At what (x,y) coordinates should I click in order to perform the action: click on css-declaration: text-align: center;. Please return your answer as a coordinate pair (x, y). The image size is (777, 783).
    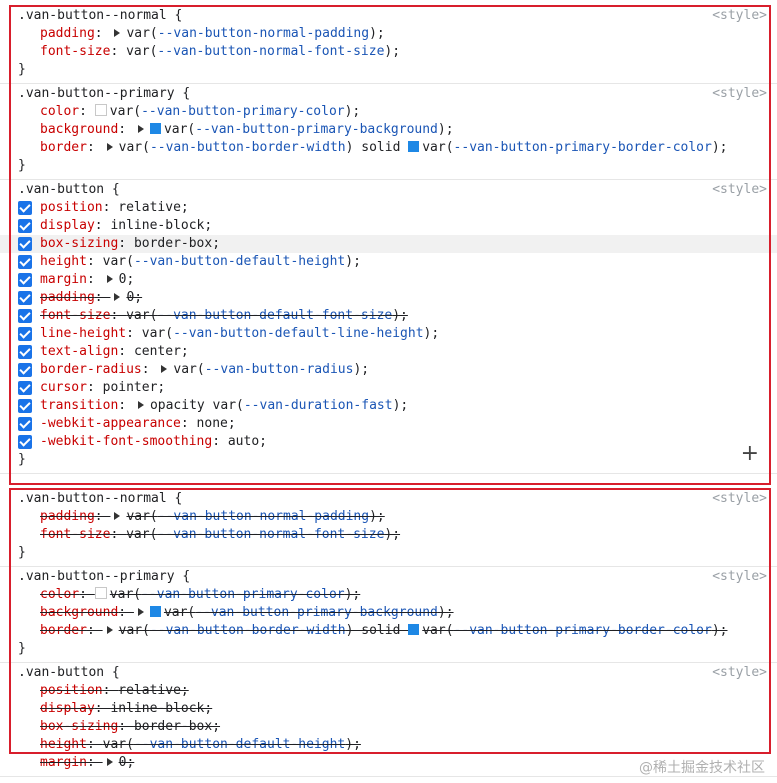
    Looking at the image, I should click on (388, 352).